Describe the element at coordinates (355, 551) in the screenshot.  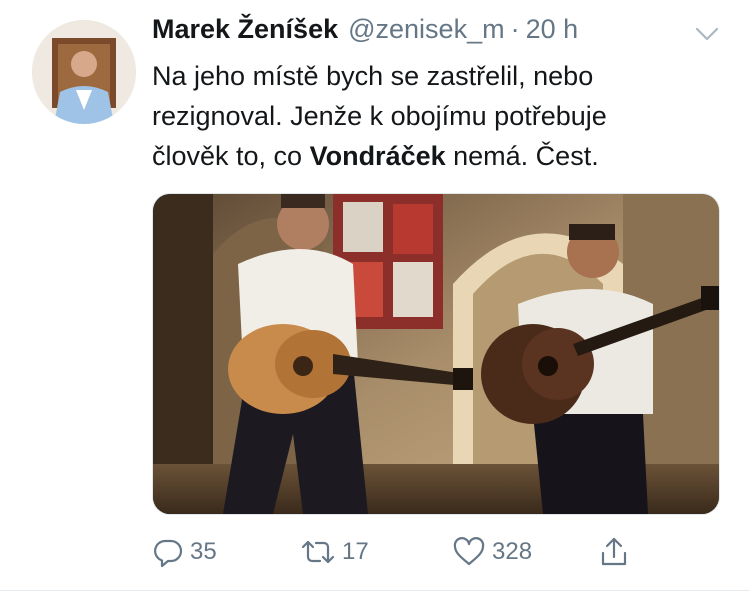
I see `retweet-count: 17` at that location.